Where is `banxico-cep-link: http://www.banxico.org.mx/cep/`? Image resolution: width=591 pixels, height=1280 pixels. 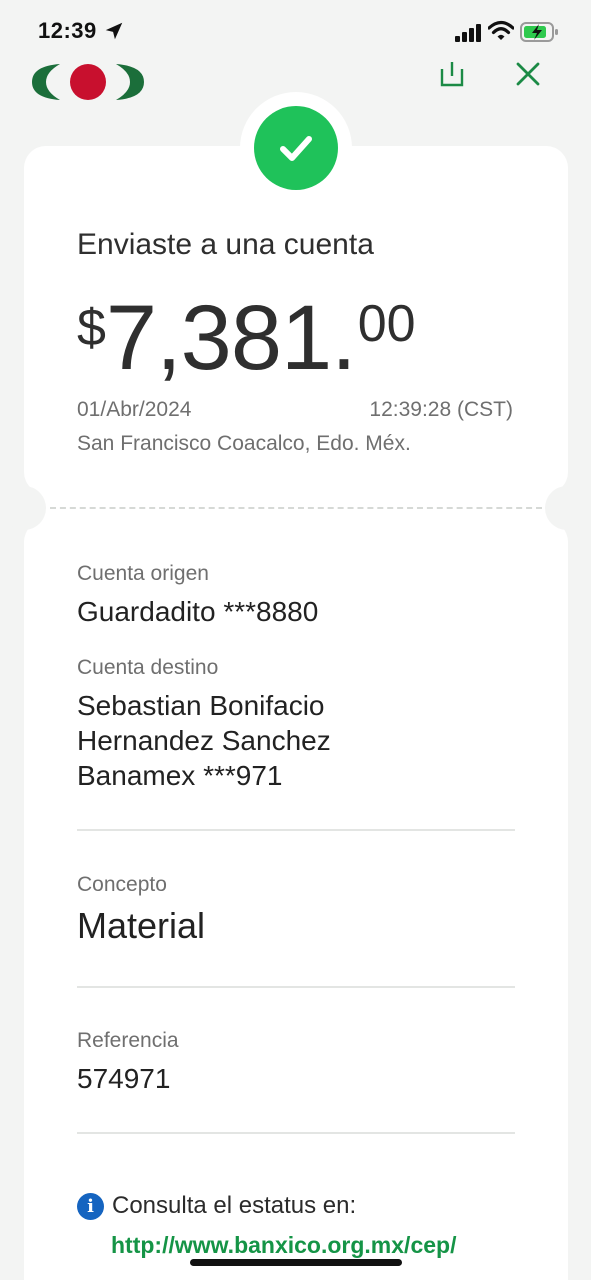
banxico-cep-link: http://www.banxico.org.mx/cep/ is located at coordinates (283, 1245).